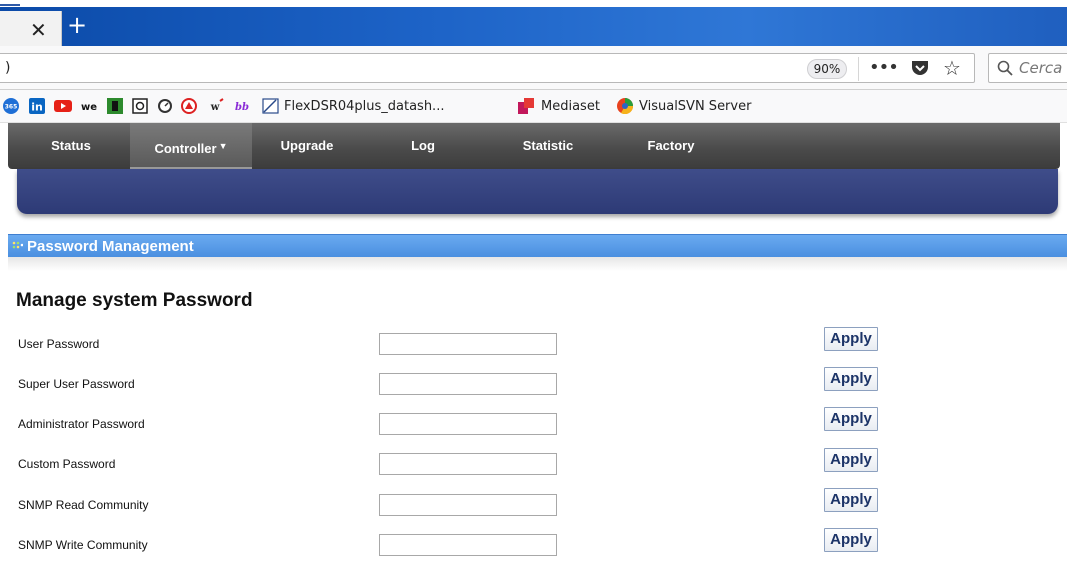 This screenshot has height=582, width=1067. I want to click on apply-custom-password-button: Apply, so click(851, 460).